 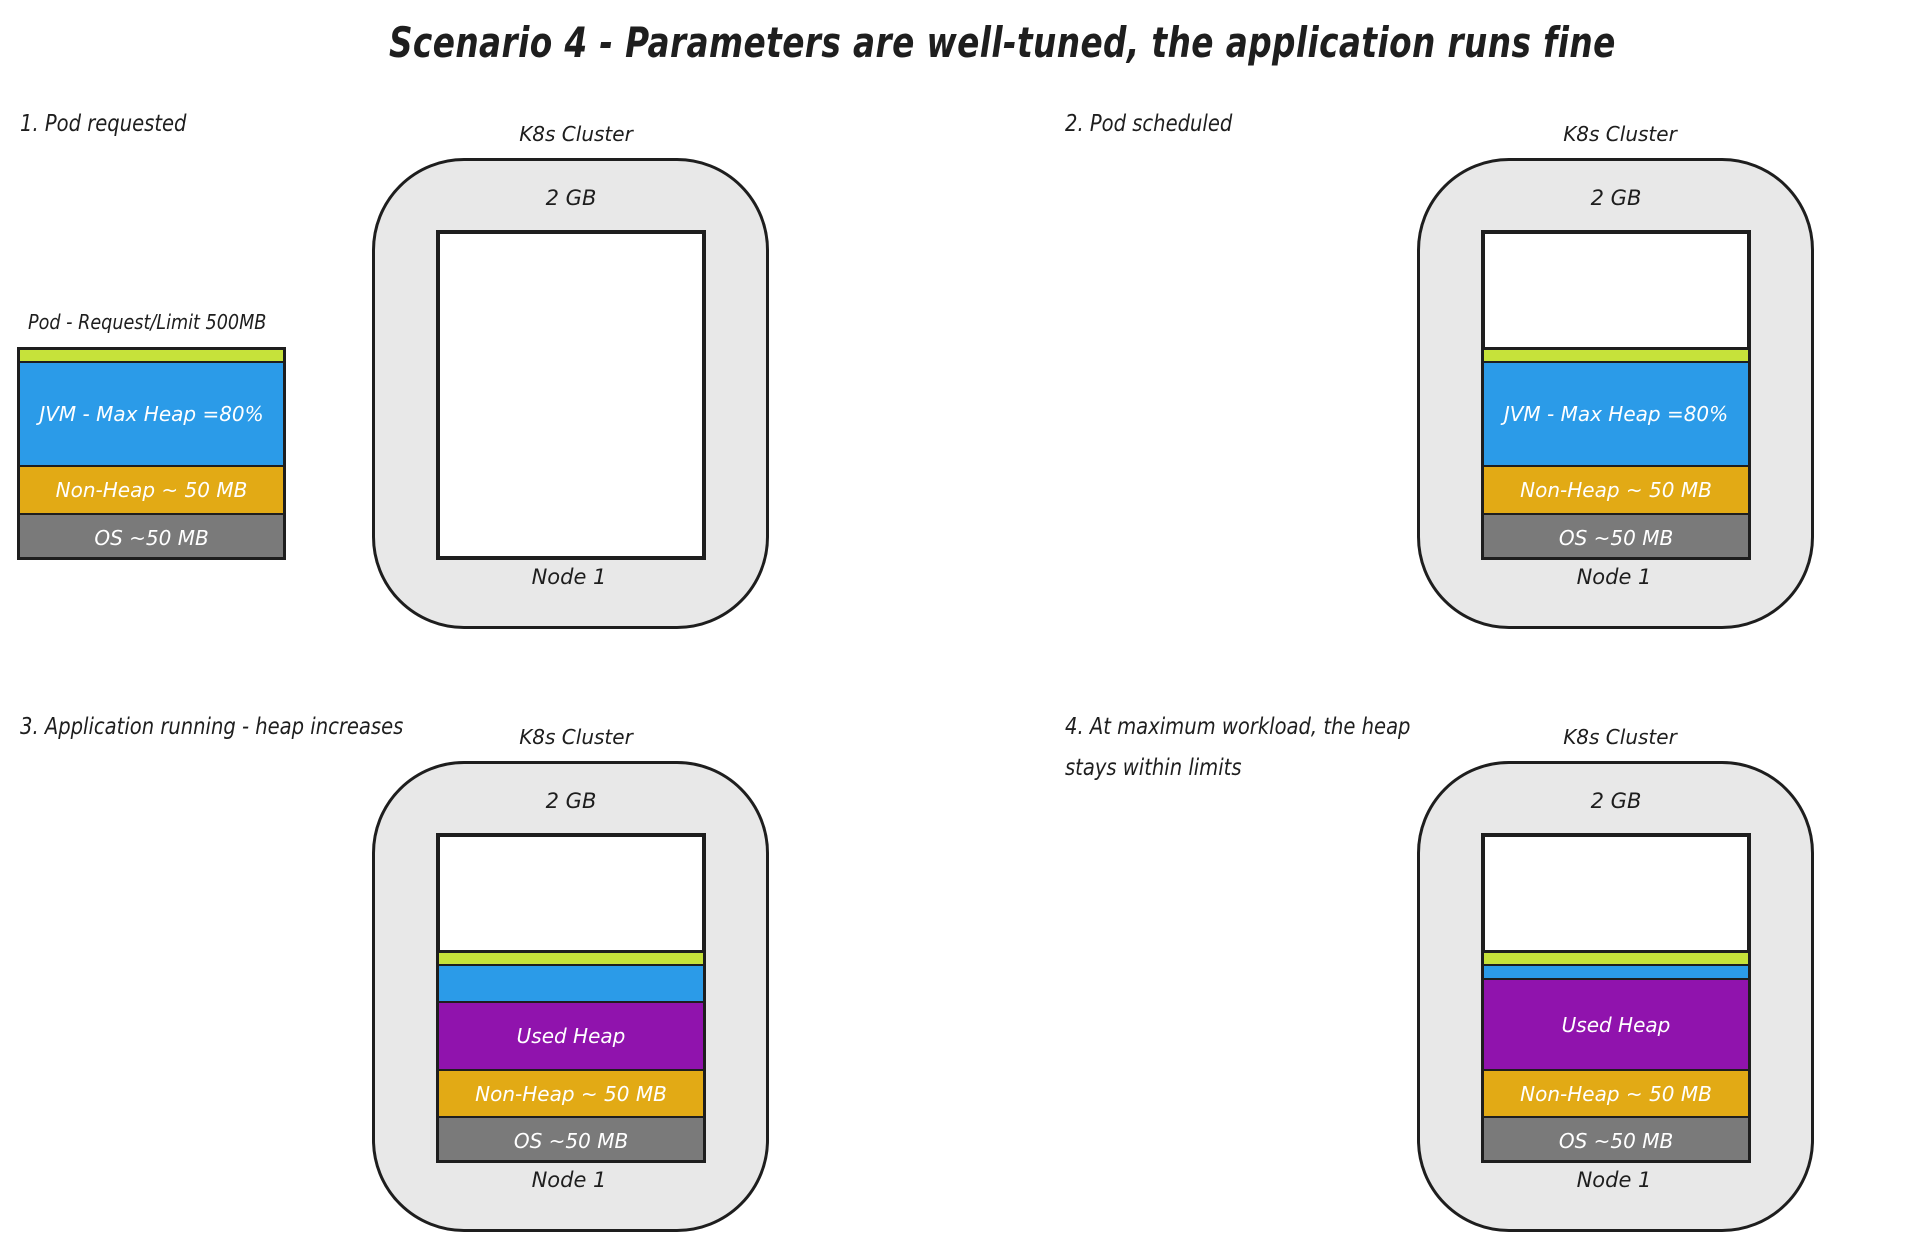 What do you see at coordinates (151, 413) in the screenshot?
I see `pod-jvm-segment: JVM - Max Heap =80%` at bounding box center [151, 413].